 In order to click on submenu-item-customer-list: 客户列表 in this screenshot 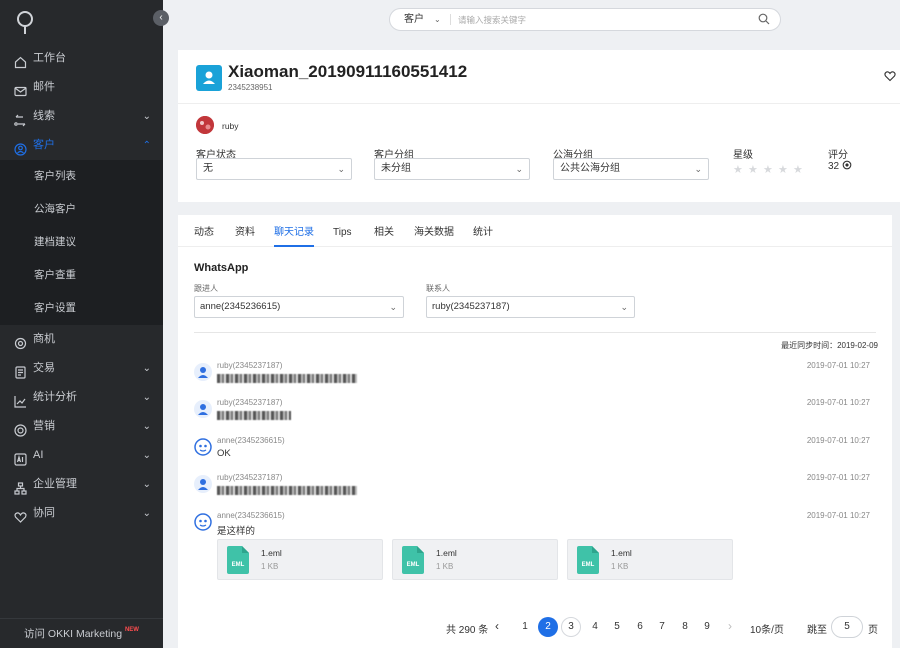, I will do `click(81, 176)`.